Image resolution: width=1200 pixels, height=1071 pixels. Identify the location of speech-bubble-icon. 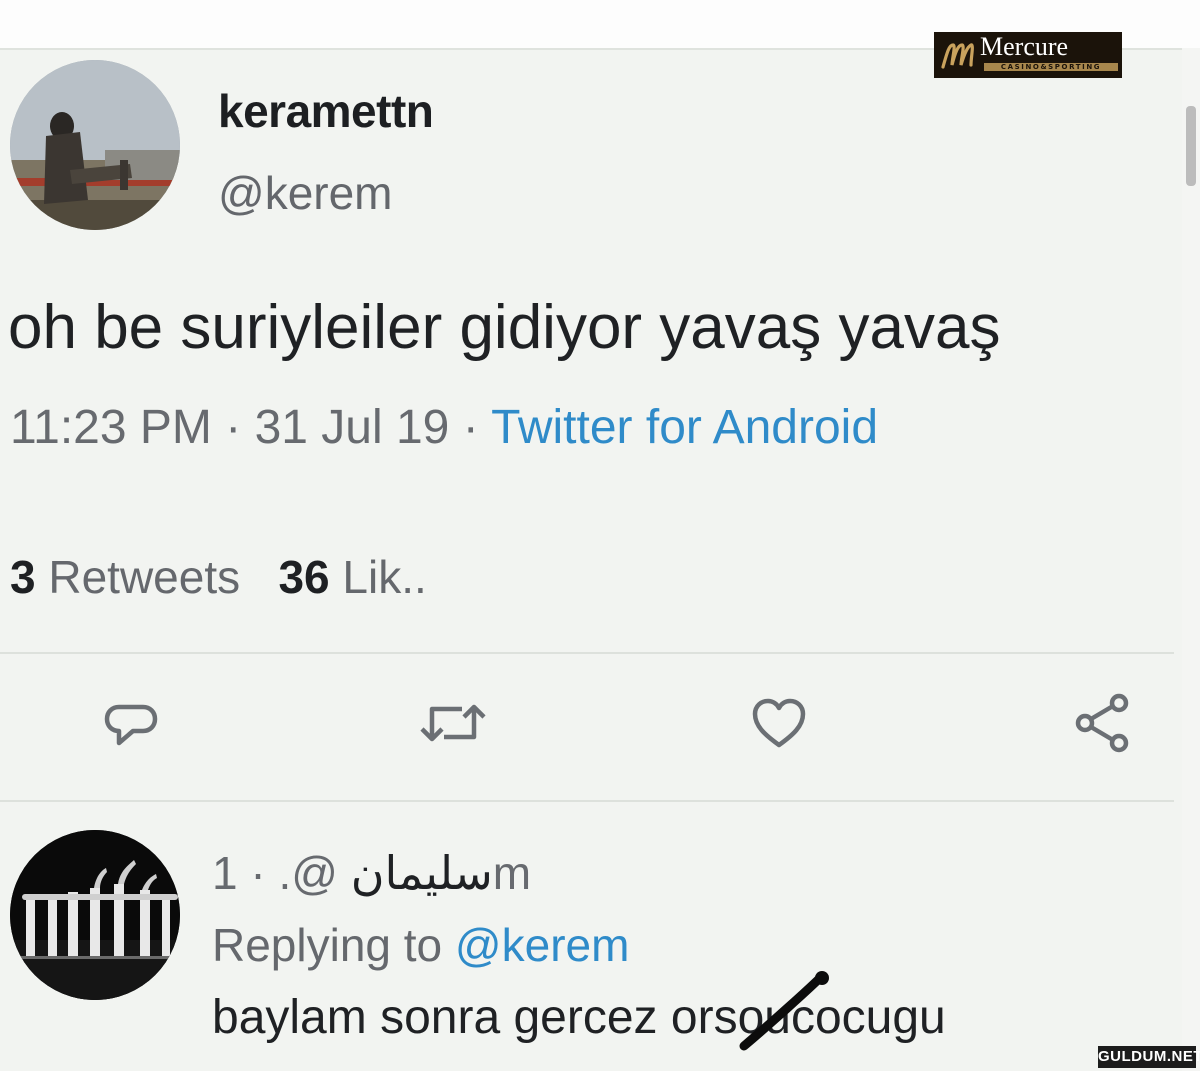
(131, 727).